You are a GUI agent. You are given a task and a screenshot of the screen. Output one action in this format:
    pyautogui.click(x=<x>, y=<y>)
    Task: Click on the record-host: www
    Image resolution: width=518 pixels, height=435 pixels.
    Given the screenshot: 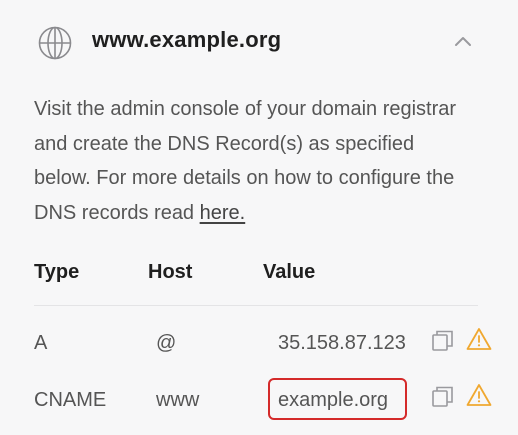 What is the action you would take?
    pyautogui.click(x=178, y=400)
    